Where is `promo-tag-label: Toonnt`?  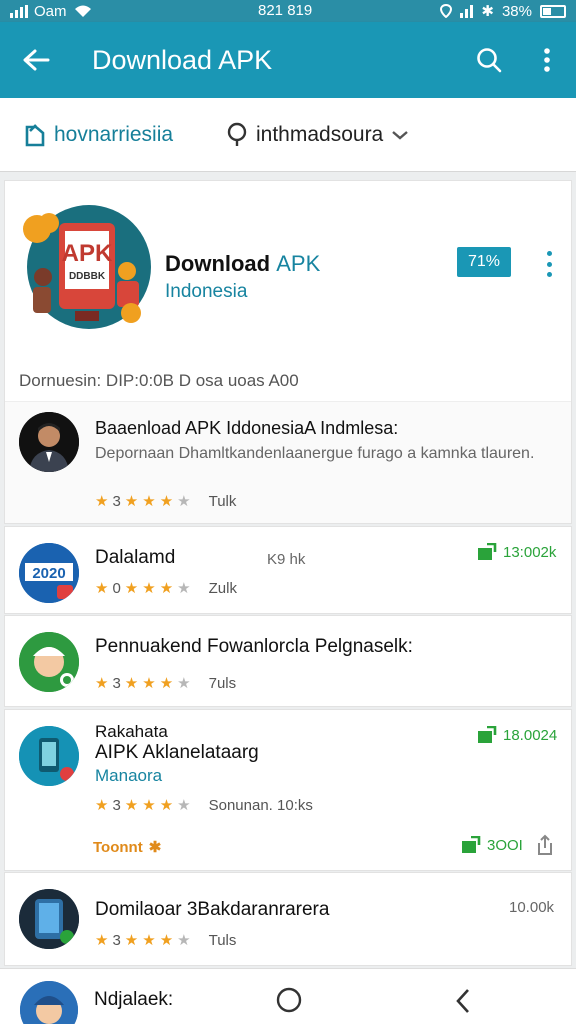 promo-tag-label: Toonnt is located at coordinates (118, 847).